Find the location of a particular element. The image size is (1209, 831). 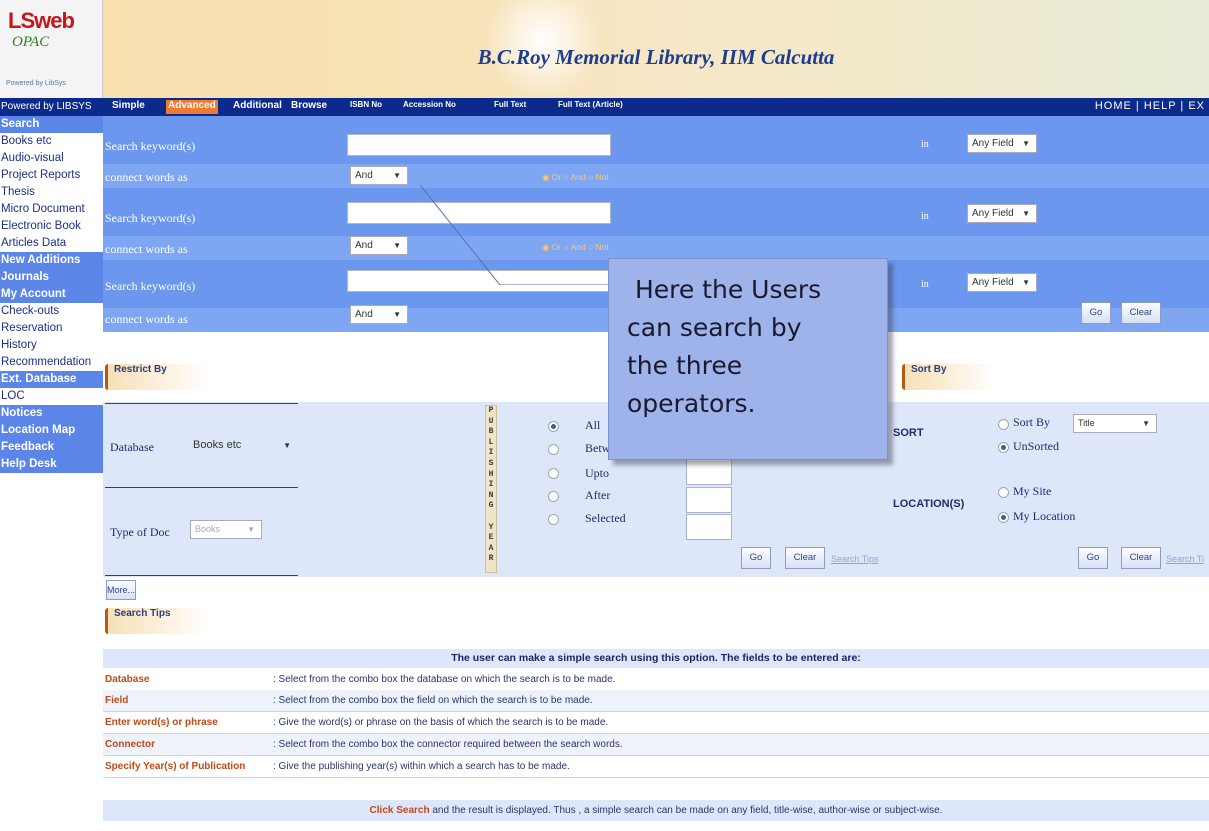

my-site-text: My Site is located at coordinates (1032, 491).